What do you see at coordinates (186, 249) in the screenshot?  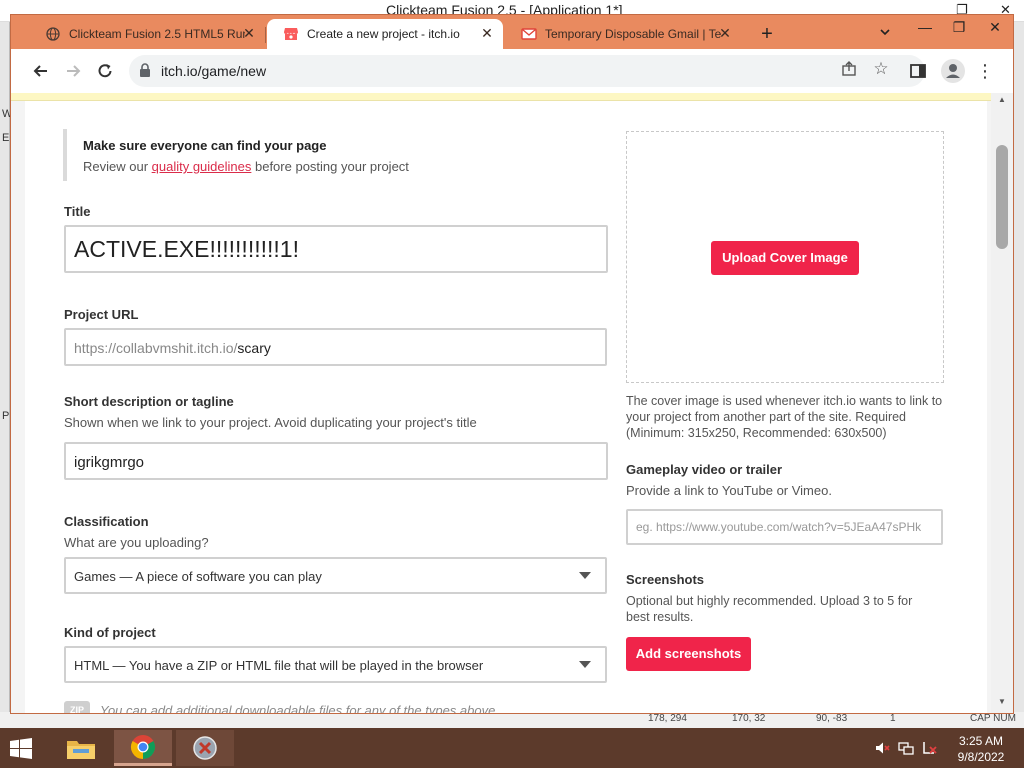 I see `title-input-value: ACTIVE.EXE!!!!!!!!!!!1!` at bounding box center [186, 249].